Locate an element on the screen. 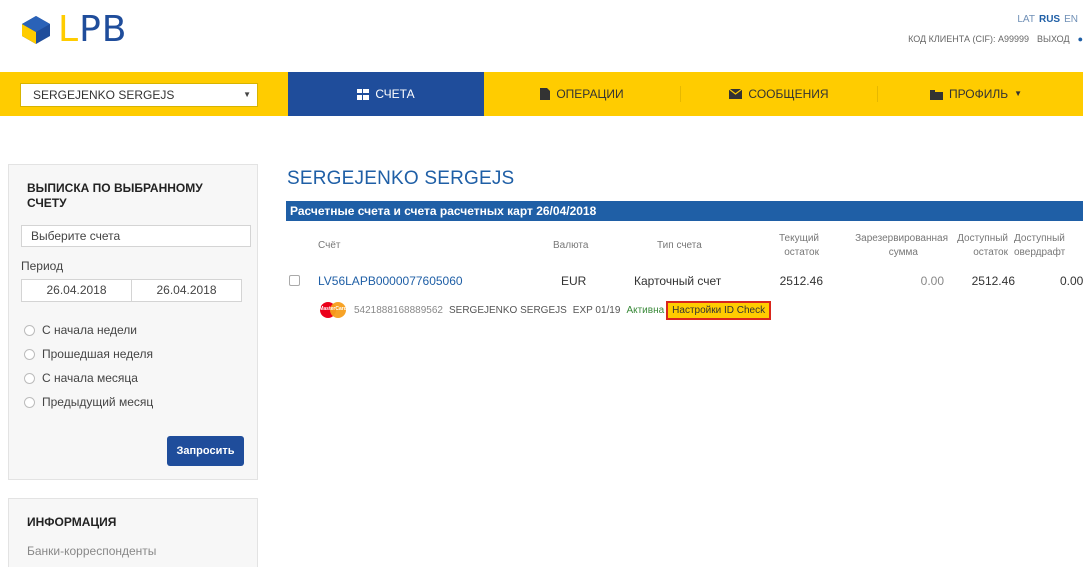  correspondent-banks-link: Банки-корреспонденты is located at coordinates (142, 551).